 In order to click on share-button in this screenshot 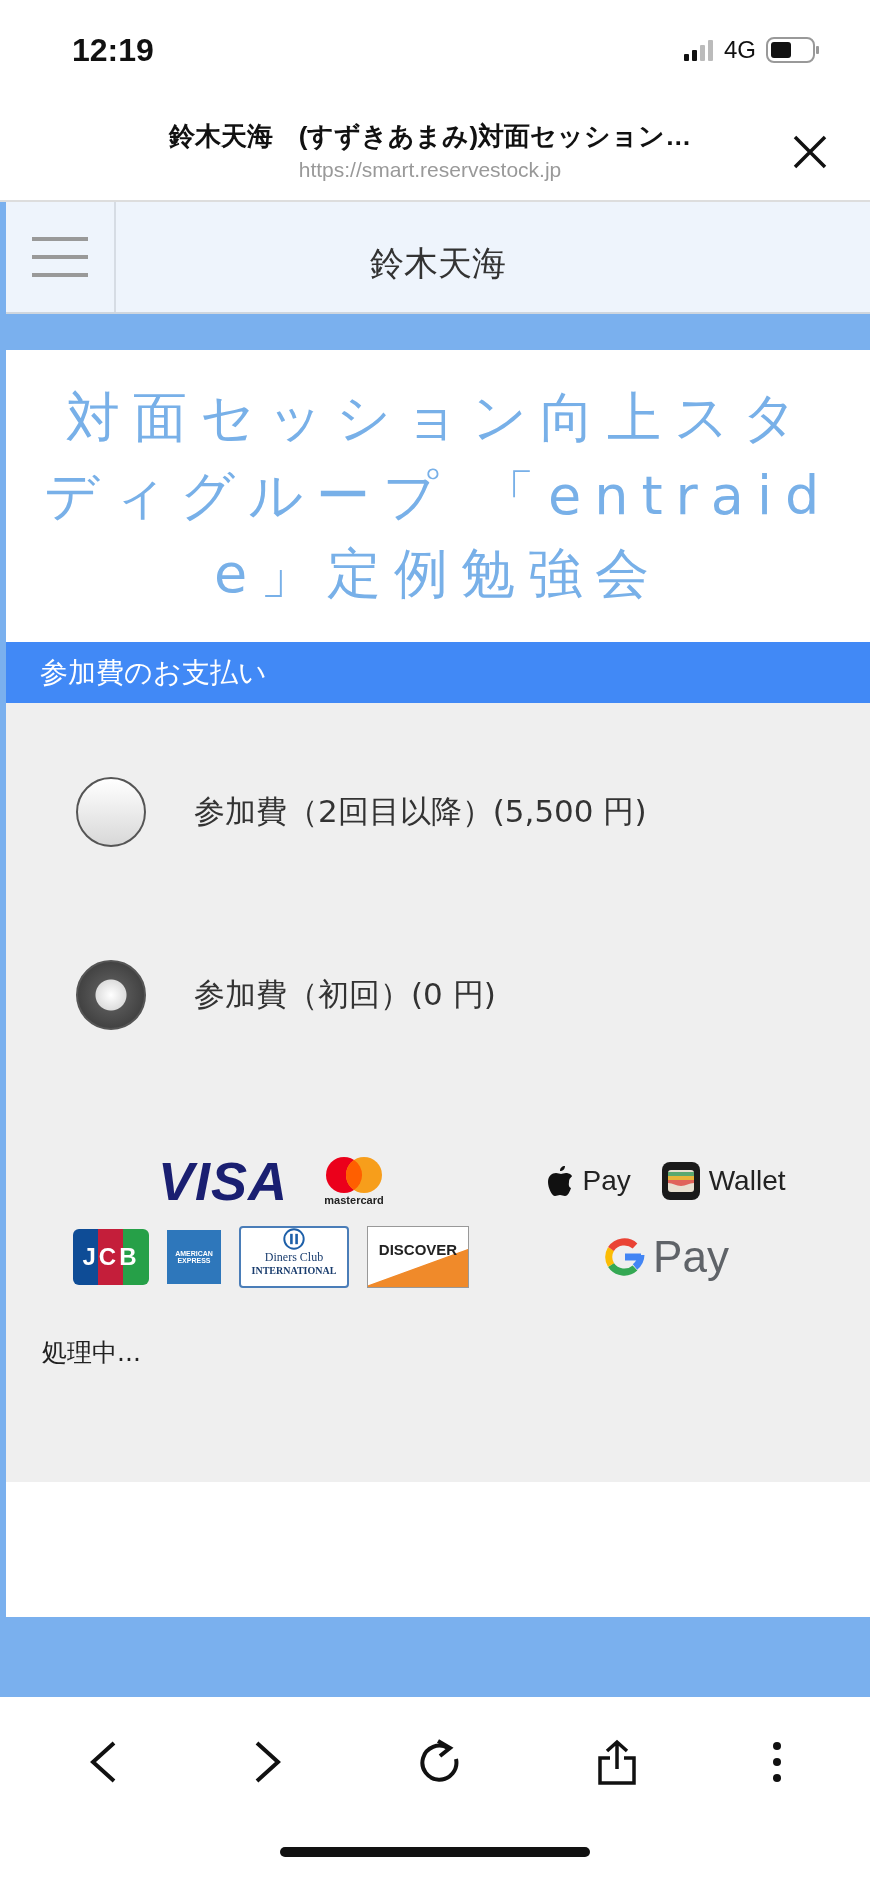, I will do `click(617, 1762)`.